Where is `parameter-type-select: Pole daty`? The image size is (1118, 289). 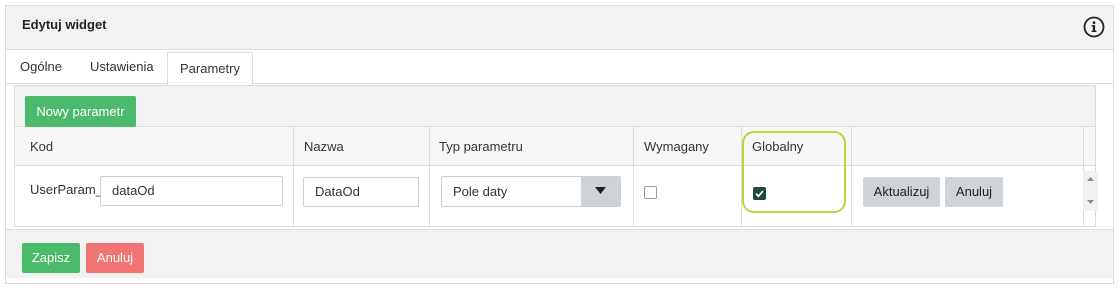 parameter-type-select: Pole daty is located at coordinates (531, 191).